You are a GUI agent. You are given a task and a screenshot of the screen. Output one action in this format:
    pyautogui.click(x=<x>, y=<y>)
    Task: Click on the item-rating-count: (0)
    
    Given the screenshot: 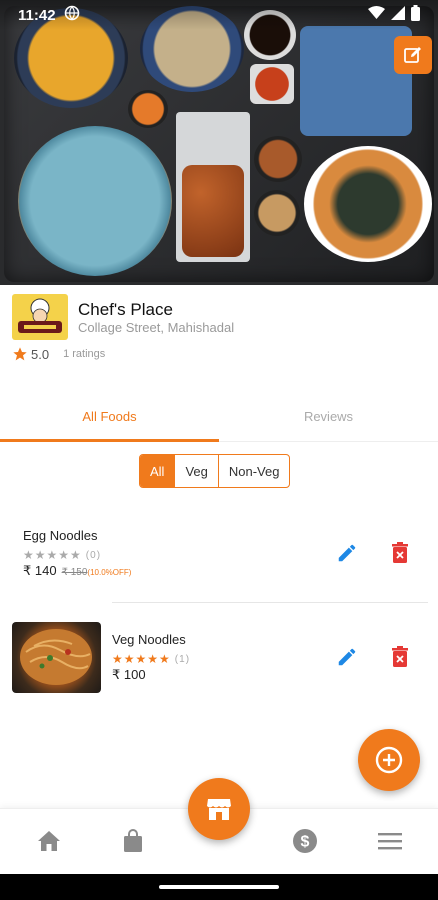 What is the action you would take?
    pyautogui.click(x=93, y=555)
    